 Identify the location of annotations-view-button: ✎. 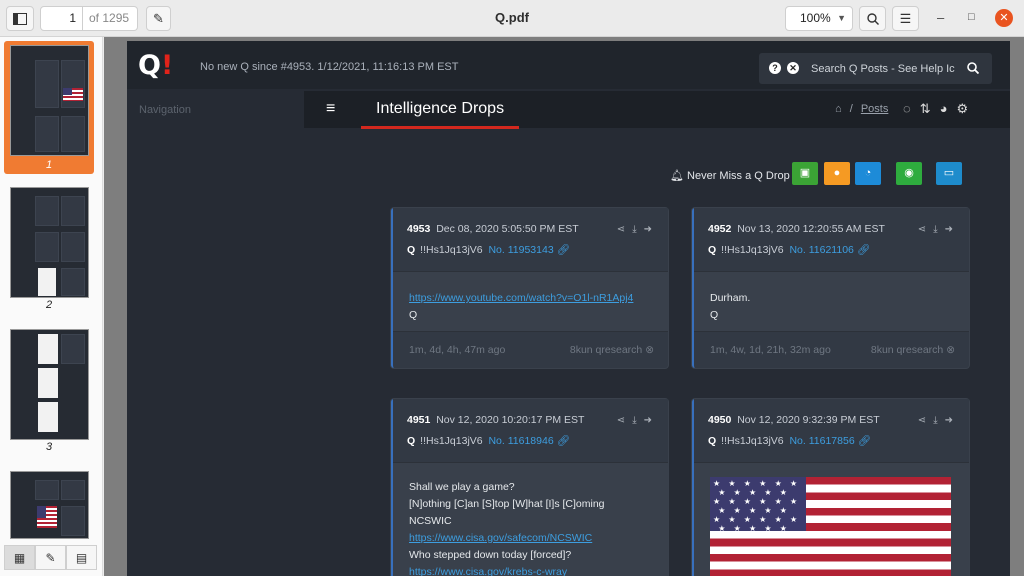
(50, 557).